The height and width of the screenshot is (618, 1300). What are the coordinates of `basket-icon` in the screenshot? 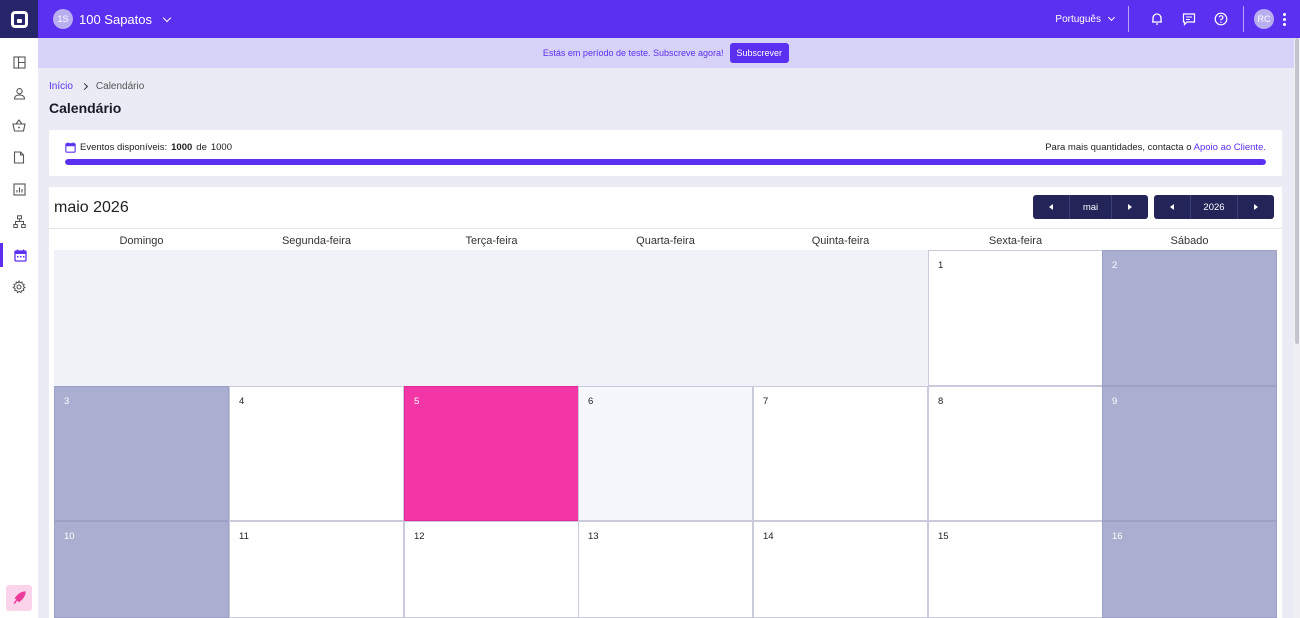 It's located at (19, 125).